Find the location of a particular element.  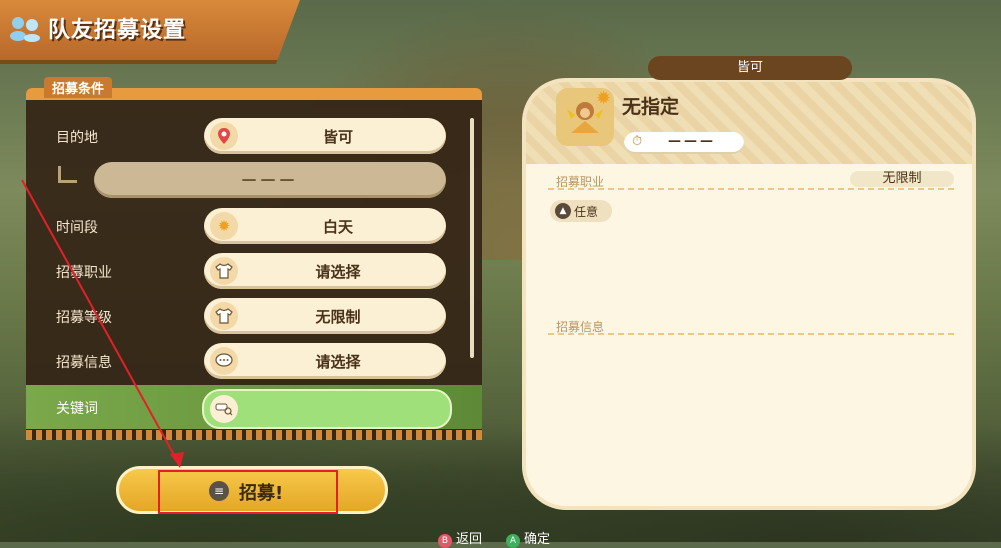

preview-tab: 皆可 is located at coordinates (750, 68).